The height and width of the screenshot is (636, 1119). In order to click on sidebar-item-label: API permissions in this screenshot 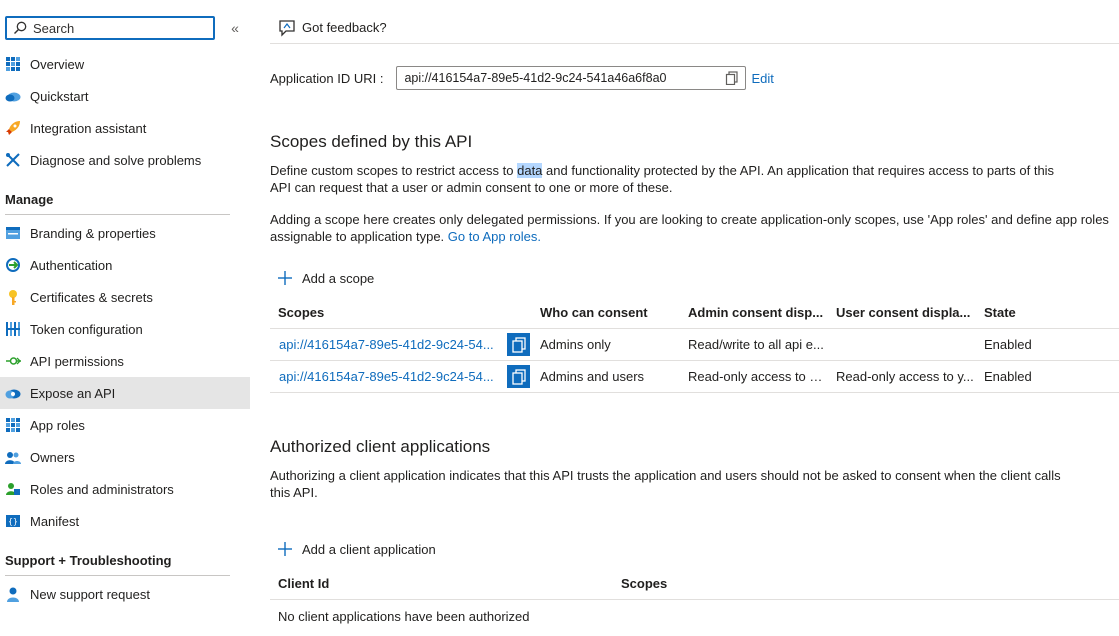, I will do `click(77, 361)`.